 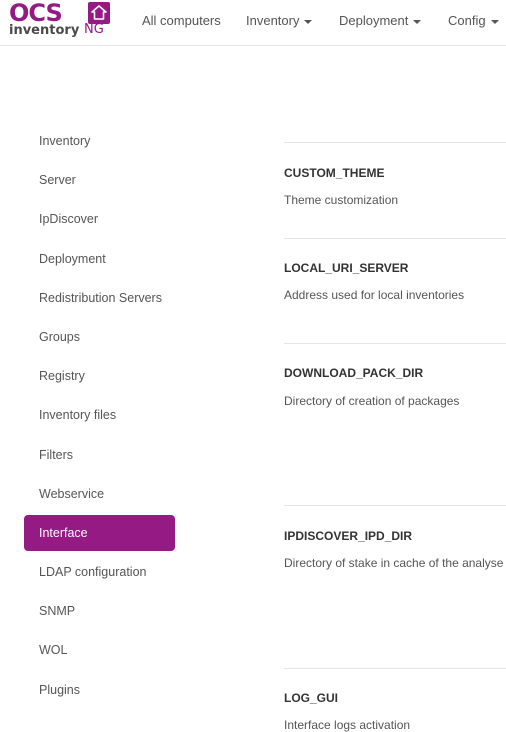 What do you see at coordinates (56, 454) in the screenshot?
I see `sidebar-item-label: Filters` at bounding box center [56, 454].